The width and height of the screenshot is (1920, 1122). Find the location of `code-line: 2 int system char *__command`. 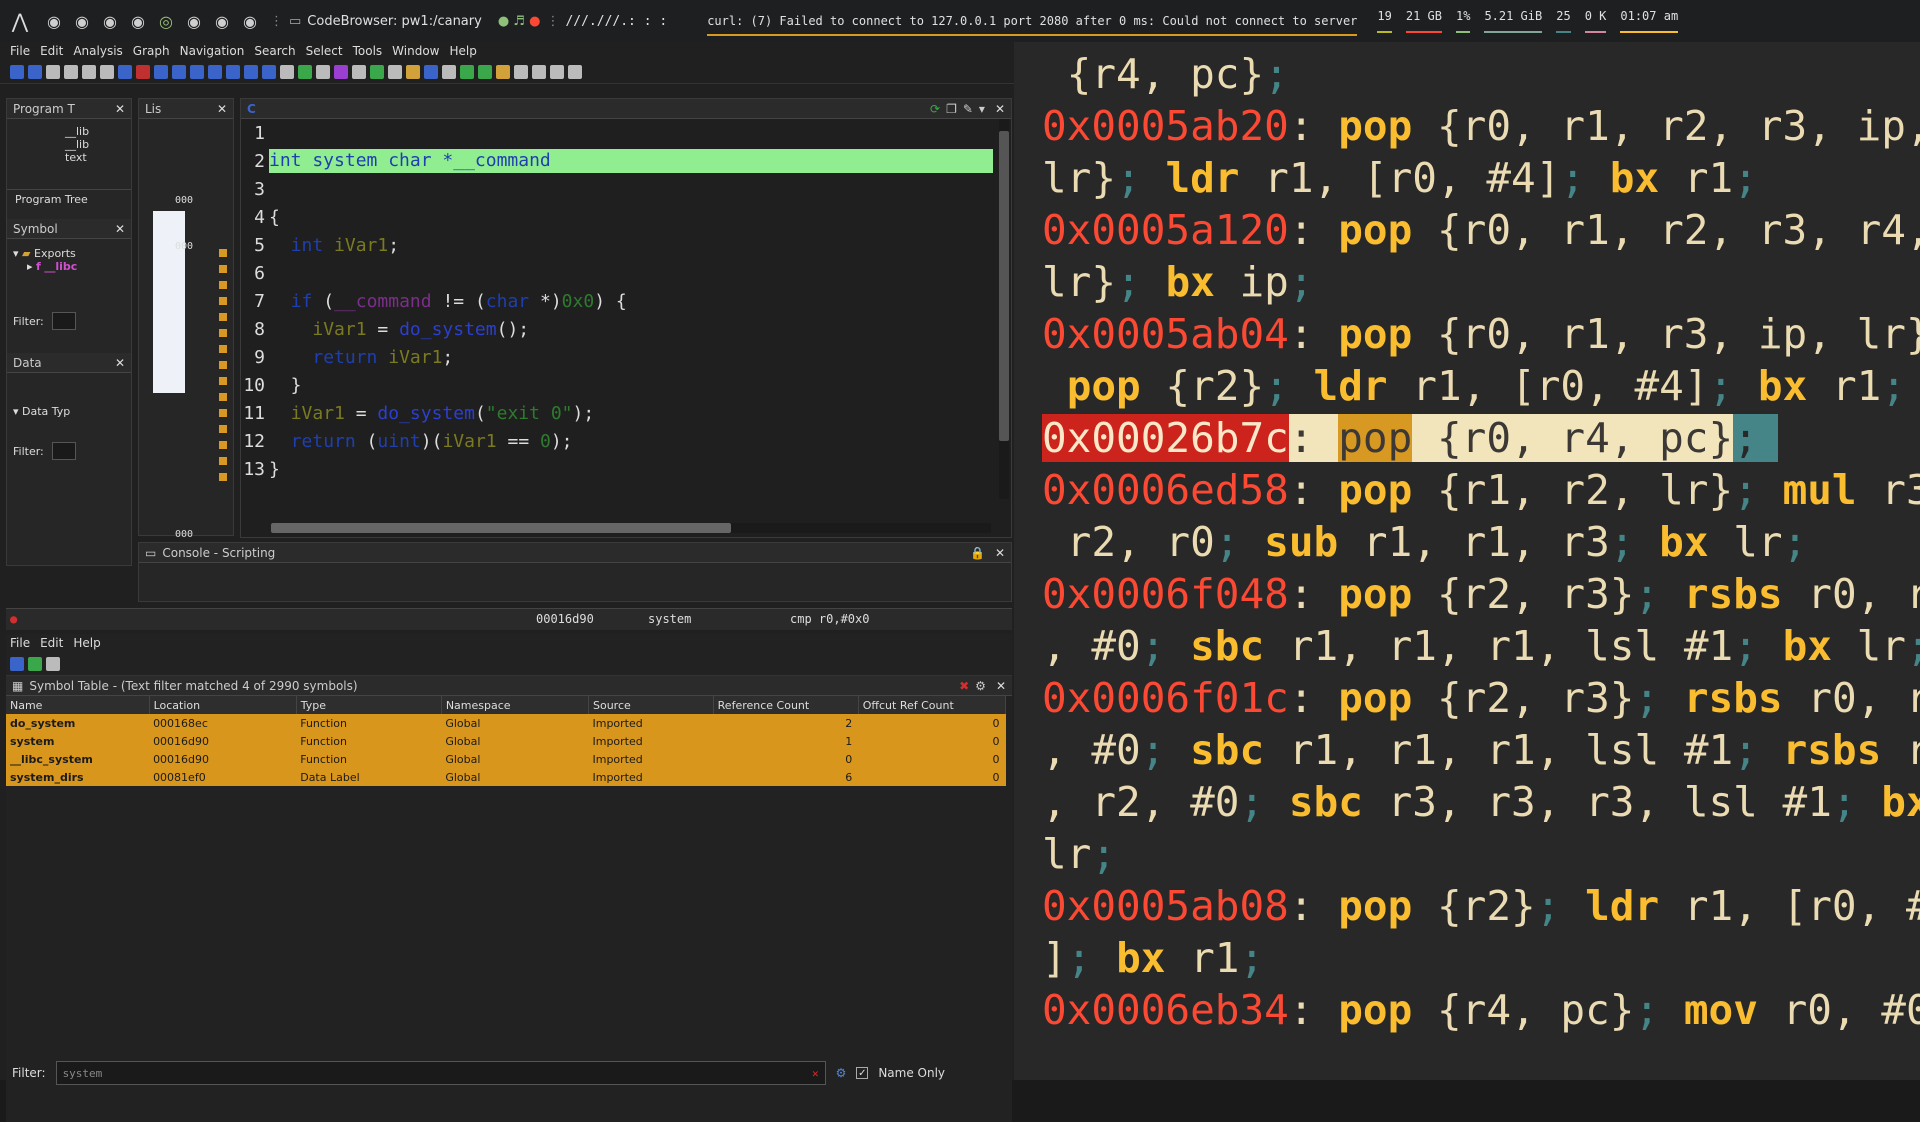

code-line: 2 int system char *__command is located at coordinates (626, 161).